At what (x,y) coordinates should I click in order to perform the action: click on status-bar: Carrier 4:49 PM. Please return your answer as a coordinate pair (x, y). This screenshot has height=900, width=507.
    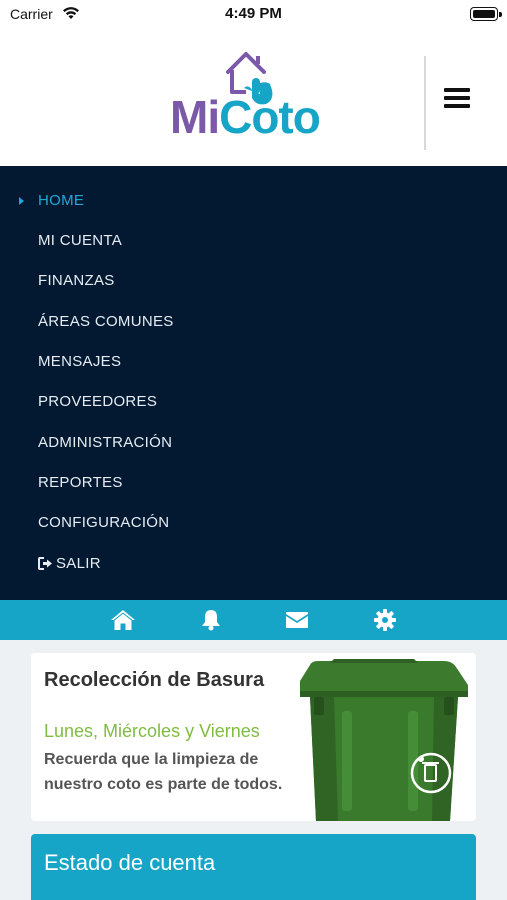
    Looking at the image, I should click on (253, 15).